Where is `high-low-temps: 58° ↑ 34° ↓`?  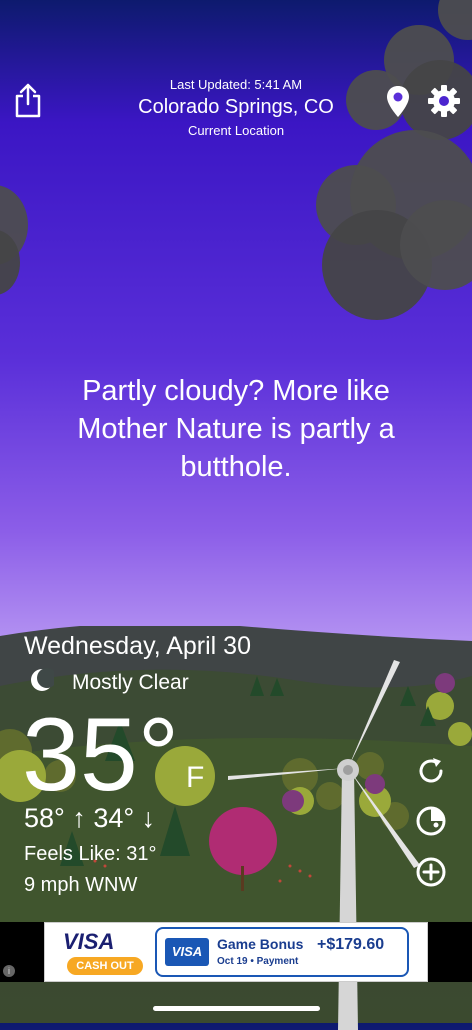 high-low-temps: 58° ↑ 34° ↓ is located at coordinates (90, 818).